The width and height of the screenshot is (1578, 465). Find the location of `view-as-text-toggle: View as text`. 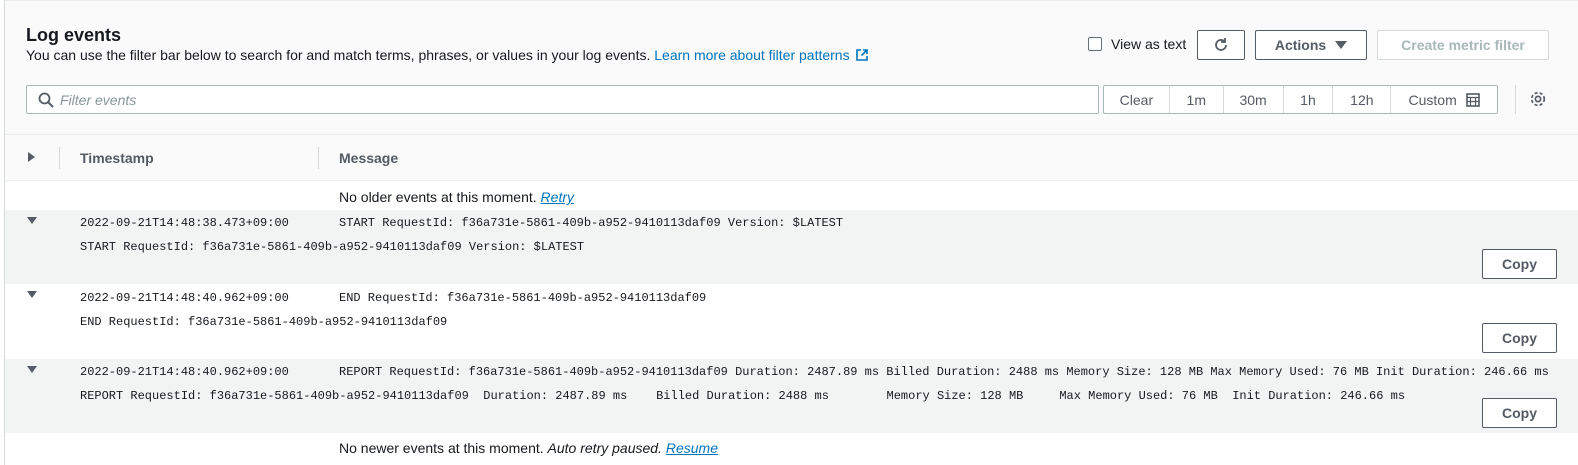

view-as-text-toggle: View as text is located at coordinates (1137, 44).